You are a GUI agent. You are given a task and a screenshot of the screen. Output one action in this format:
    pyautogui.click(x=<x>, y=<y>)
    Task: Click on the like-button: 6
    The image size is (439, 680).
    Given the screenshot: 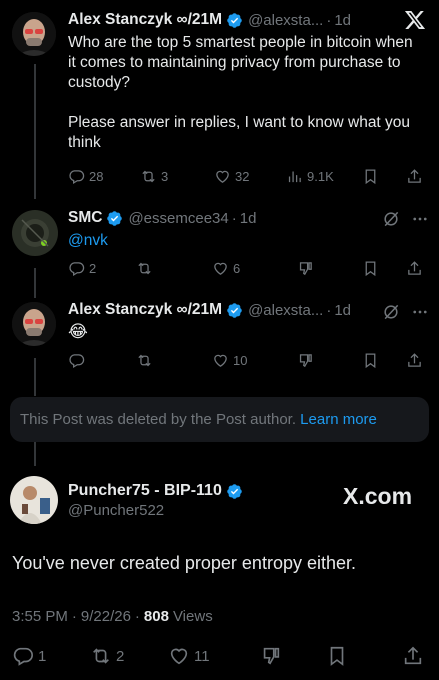 What is the action you would take?
    pyautogui.click(x=226, y=268)
    